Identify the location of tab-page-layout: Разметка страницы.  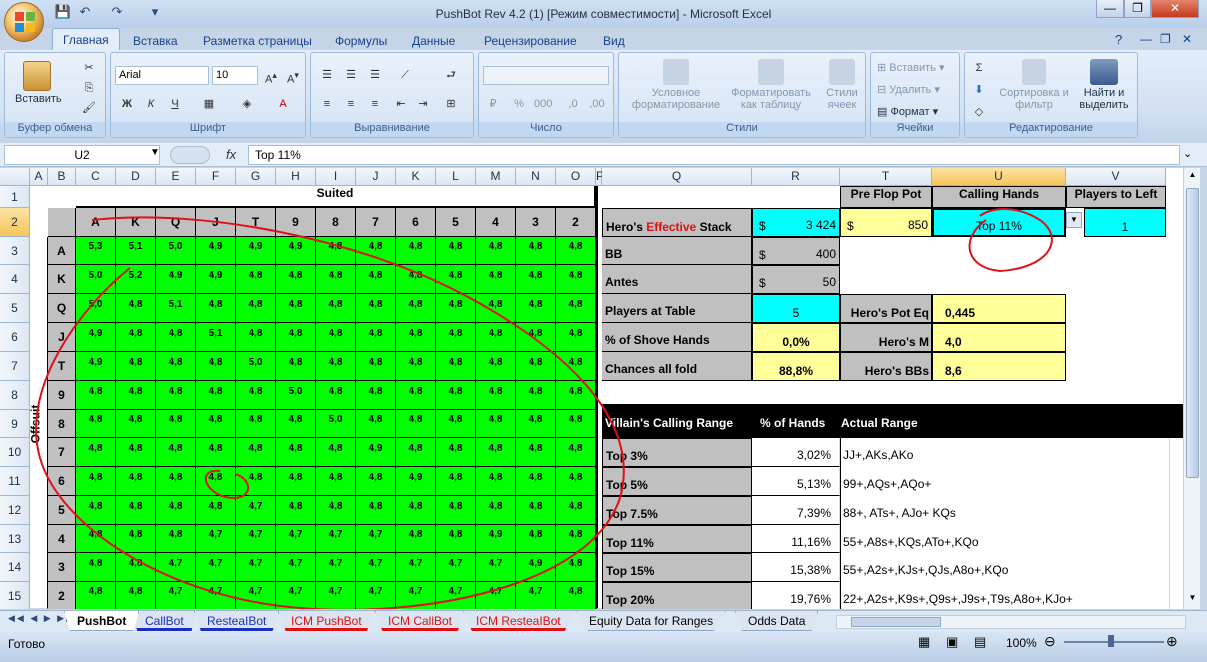
(257, 41).